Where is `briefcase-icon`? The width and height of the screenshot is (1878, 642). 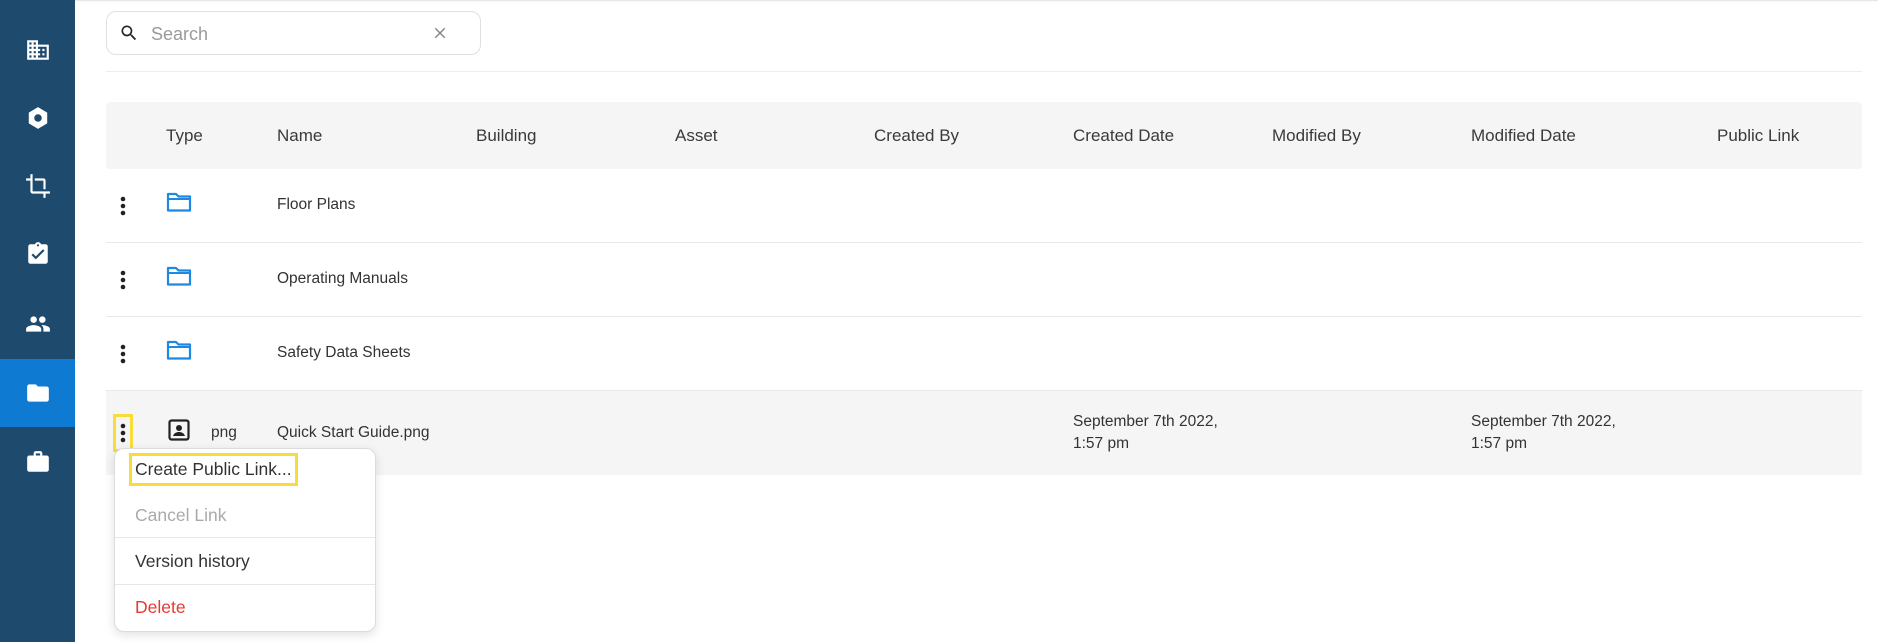 briefcase-icon is located at coordinates (37, 461).